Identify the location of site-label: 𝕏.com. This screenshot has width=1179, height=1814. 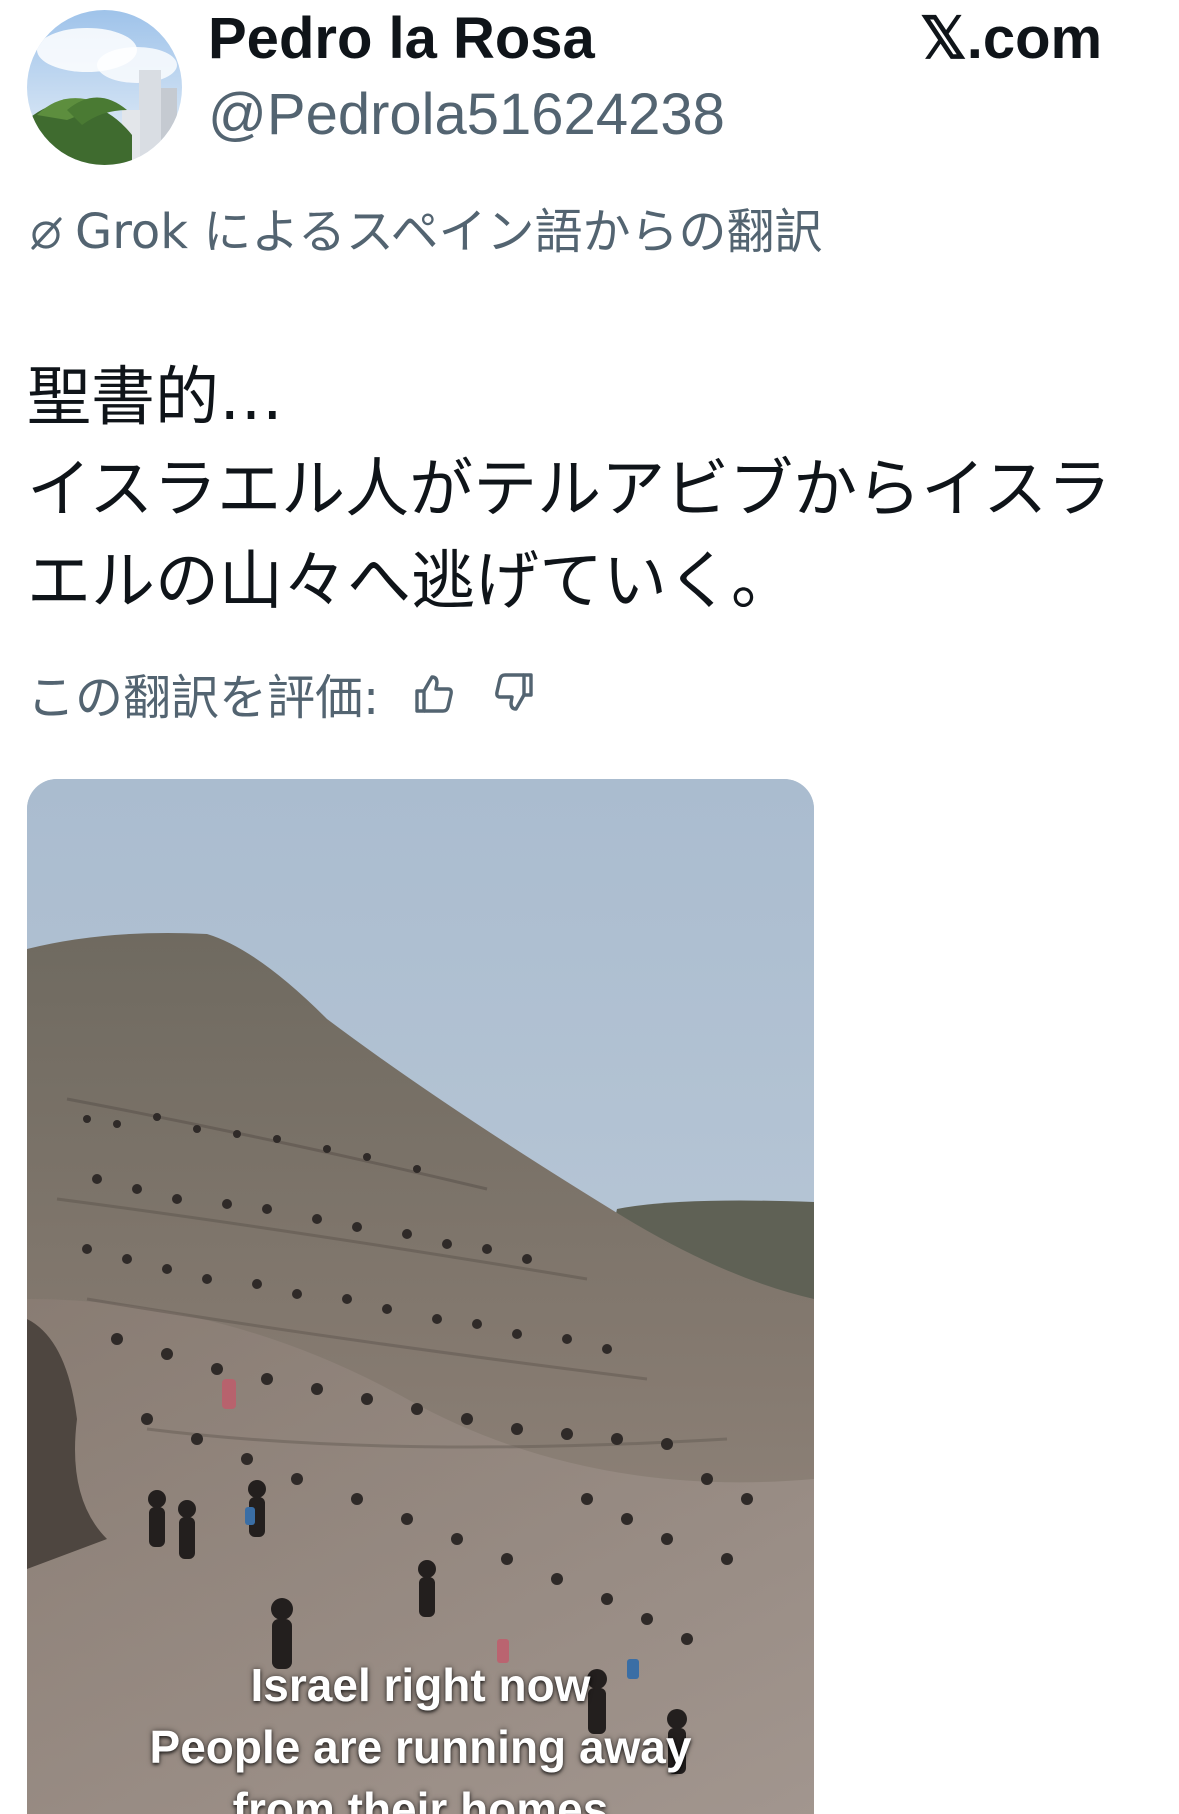
(1011, 38).